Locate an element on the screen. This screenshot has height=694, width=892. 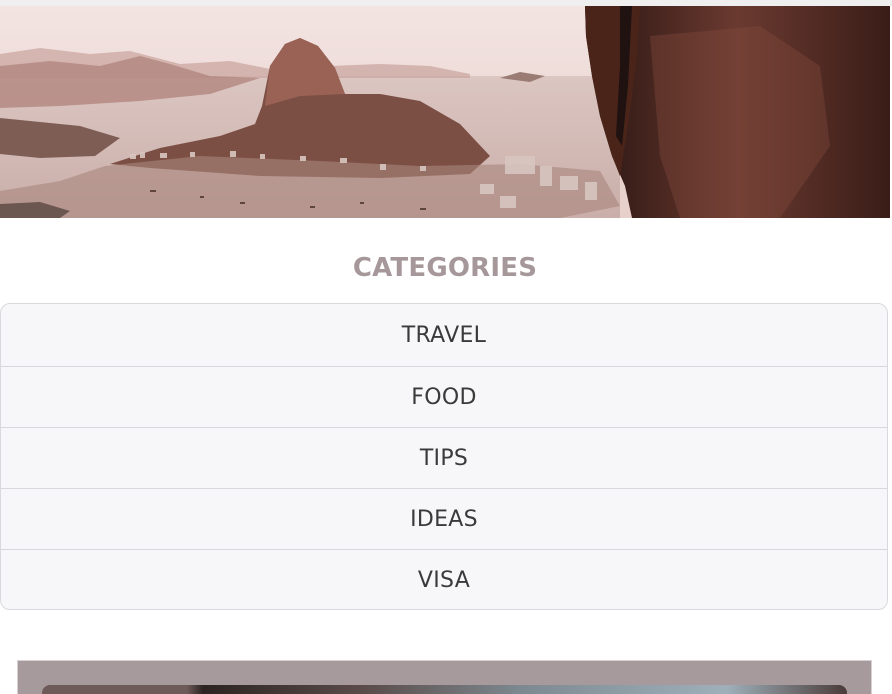
category-item-ideas: IDEAS is located at coordinates (444, 518).